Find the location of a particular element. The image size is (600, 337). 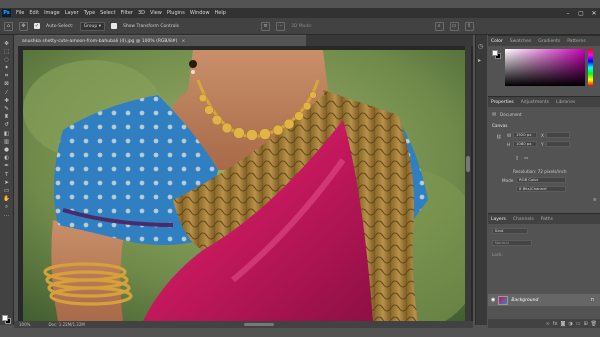

type-icon: T is located at coordinates (7, 175).